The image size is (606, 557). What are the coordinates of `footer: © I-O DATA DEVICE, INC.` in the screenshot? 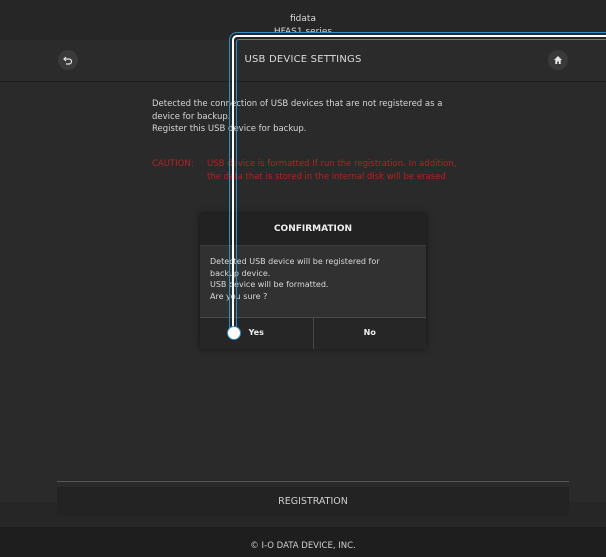 It's located at (303, 542).